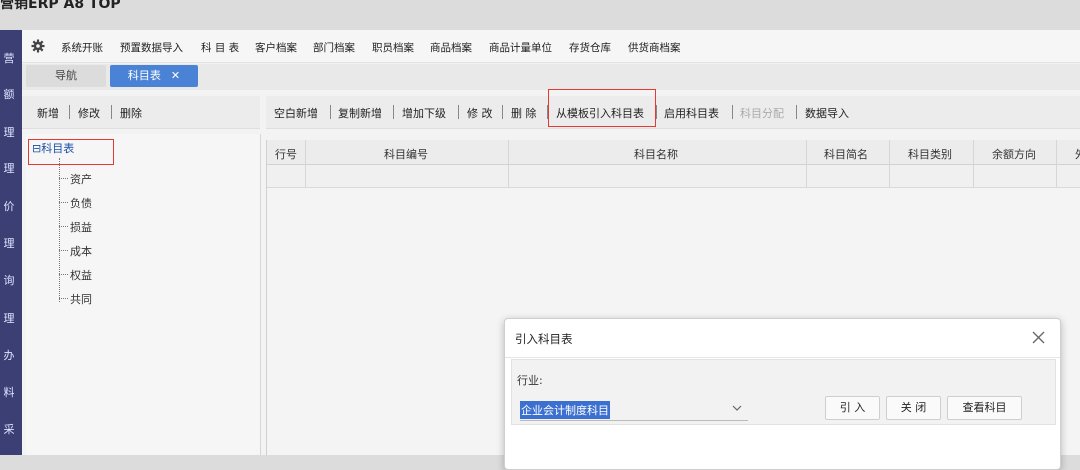  What do you see at coordinates (276, 47) in the screenshot?
I see `menu-item-customers: 客户档案` at bounding box center [276, 47].